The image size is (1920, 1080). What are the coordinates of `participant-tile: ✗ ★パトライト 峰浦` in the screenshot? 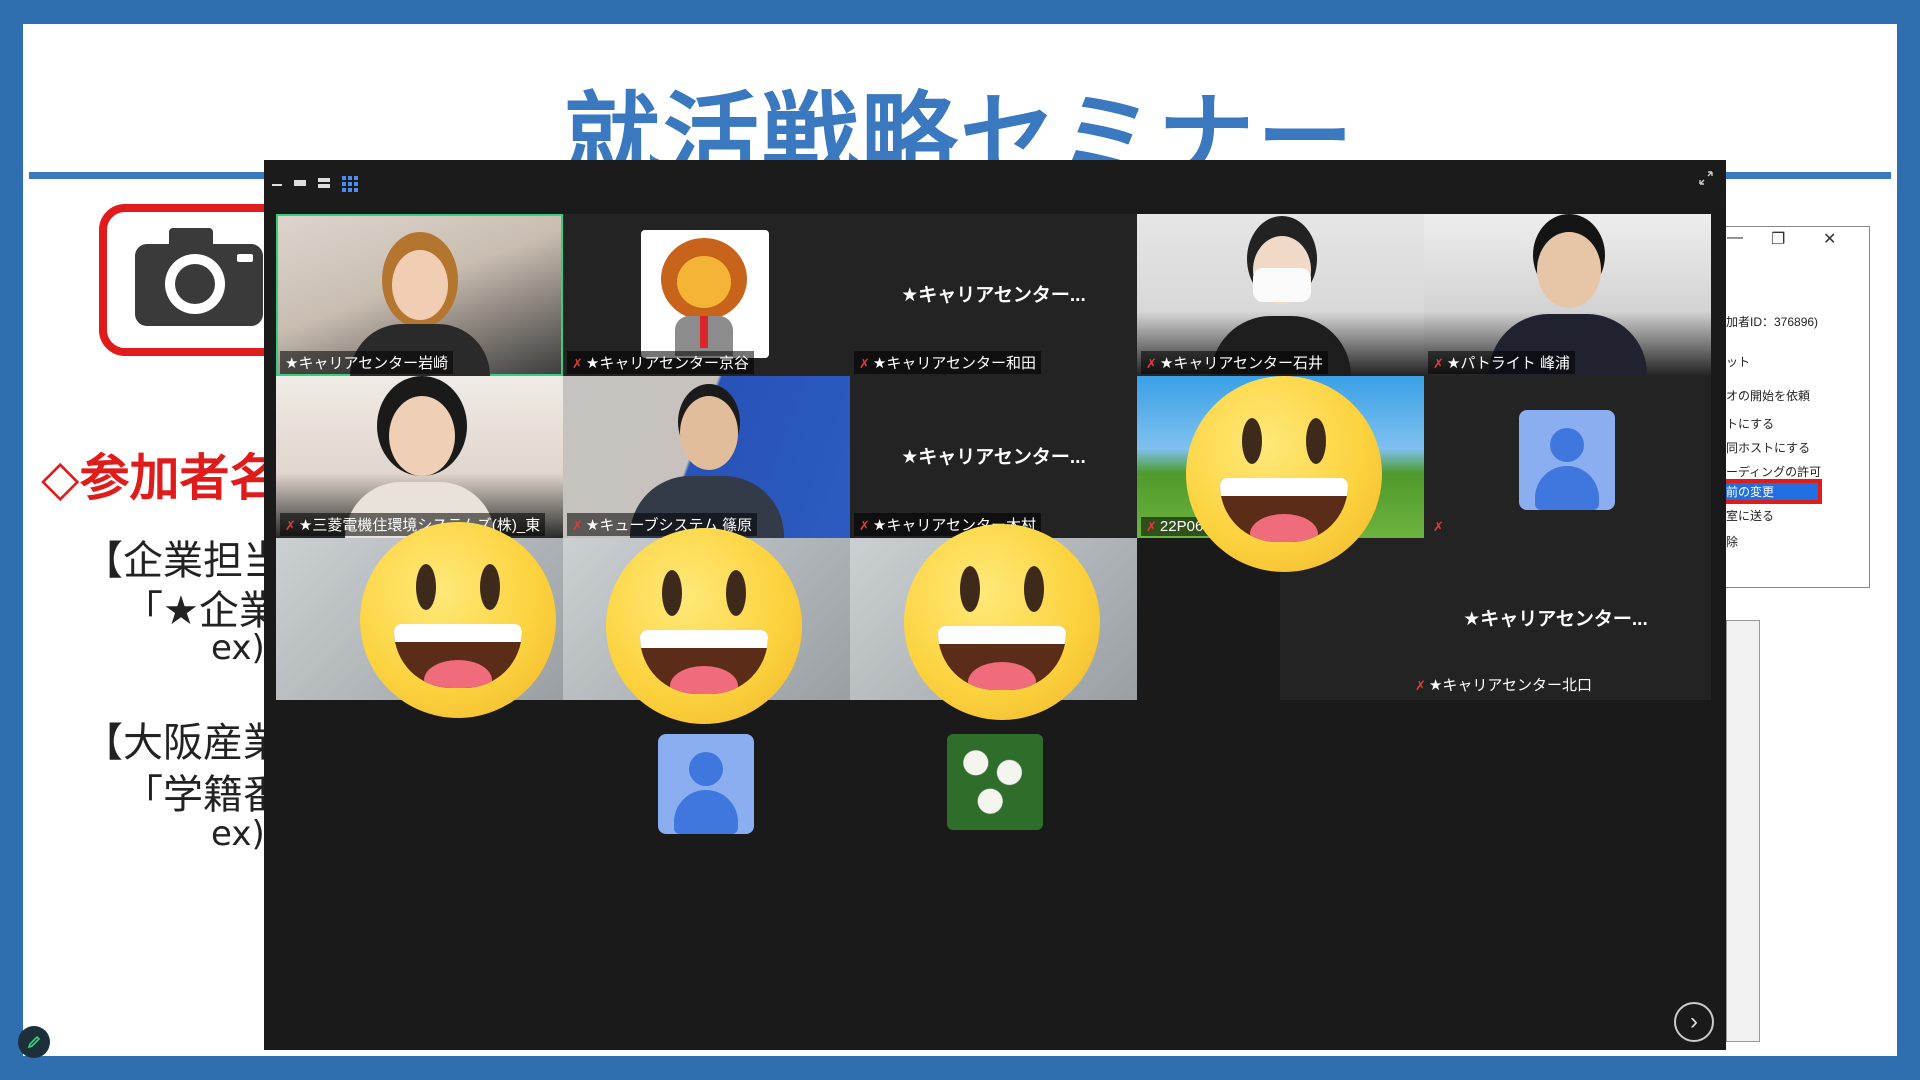 It's located at (1567, 295).